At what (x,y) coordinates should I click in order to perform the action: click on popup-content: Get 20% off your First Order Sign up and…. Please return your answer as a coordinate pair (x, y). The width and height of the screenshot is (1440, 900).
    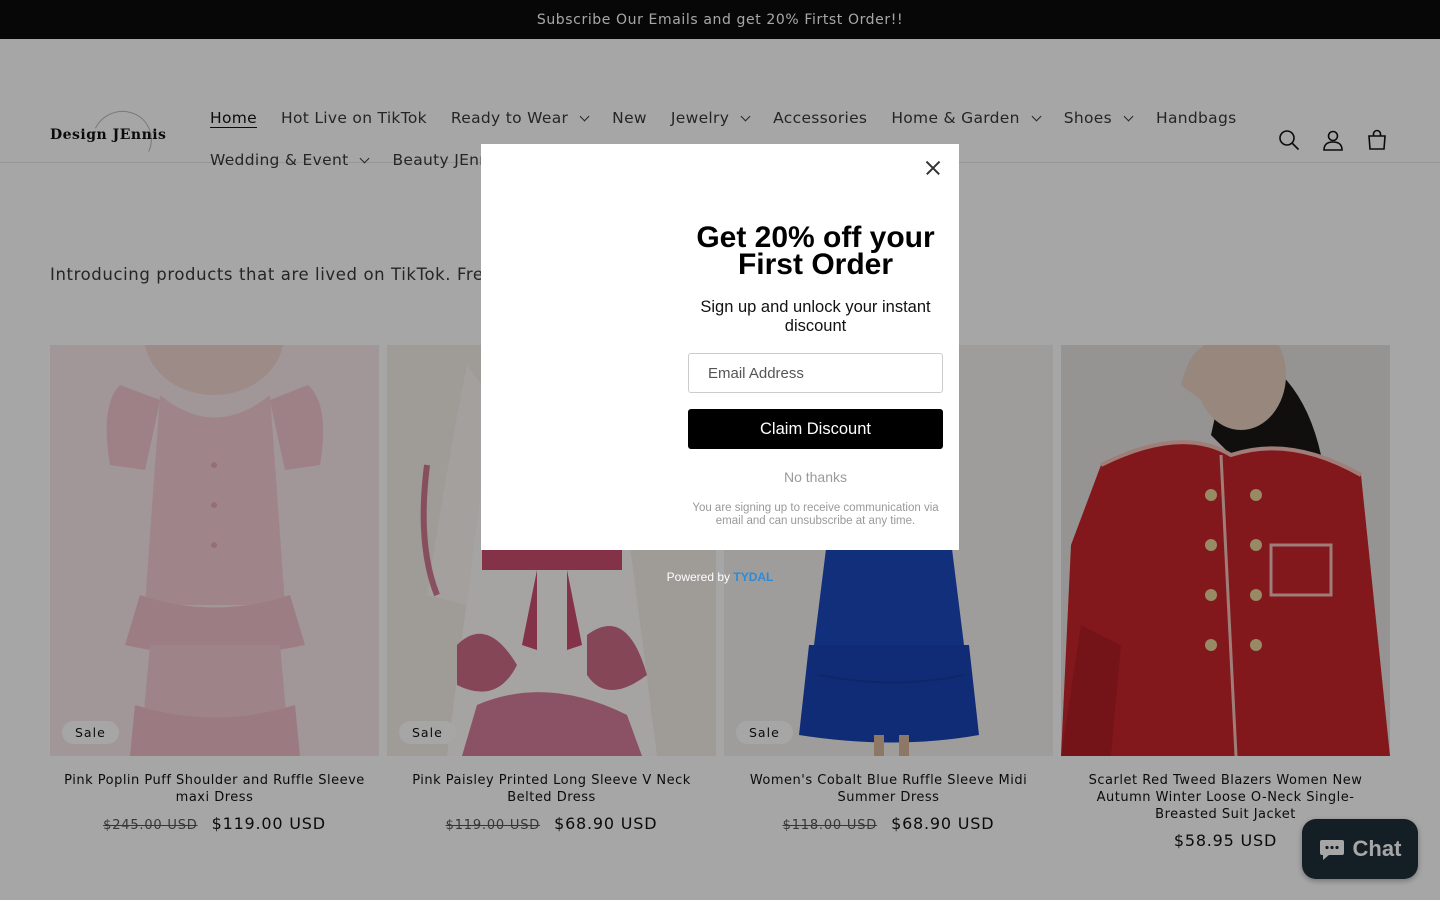
    Looking at the image, I should click on (815, 375).